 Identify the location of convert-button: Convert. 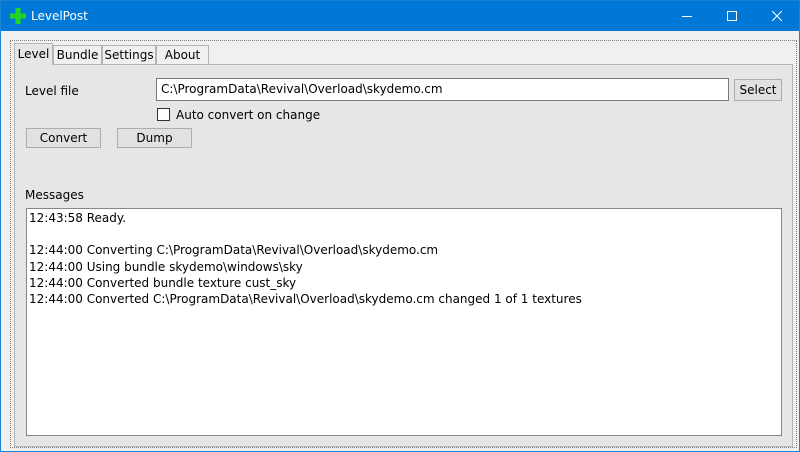
(63, 138).